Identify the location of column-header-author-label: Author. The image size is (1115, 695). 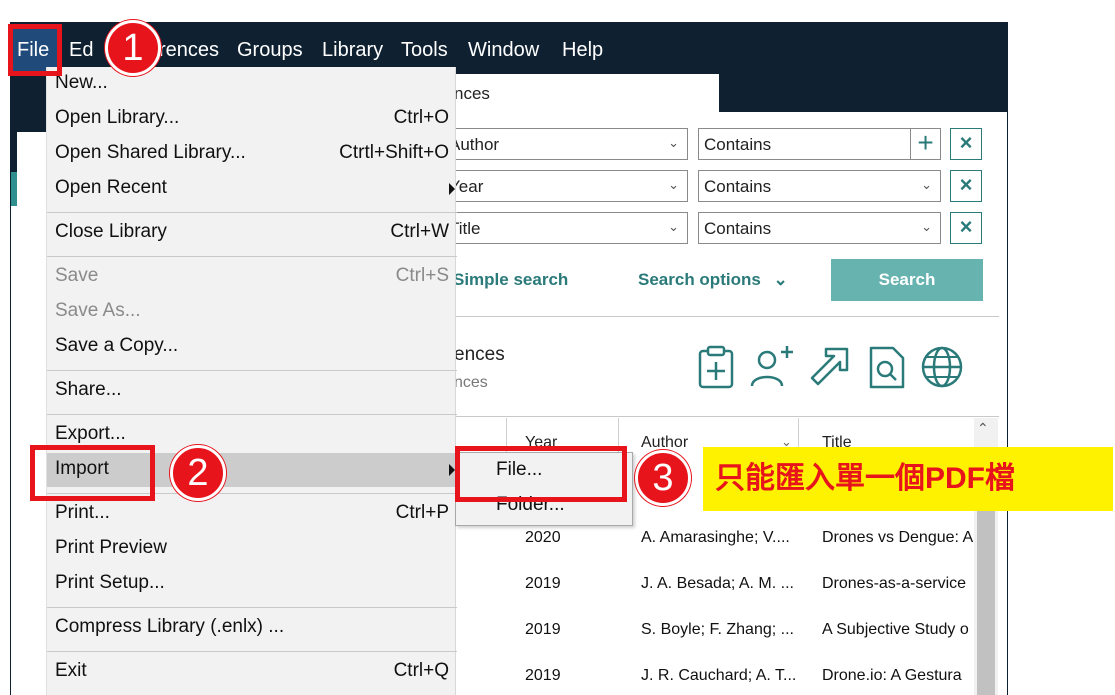
(665, 442).